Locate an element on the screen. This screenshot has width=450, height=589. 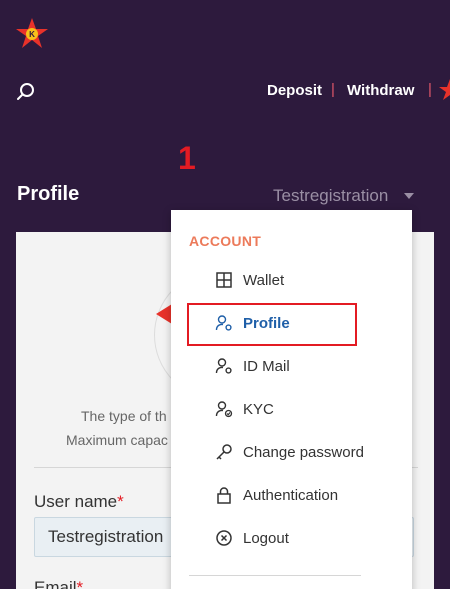
page-title: Profile is located at coordinates (48, 194).